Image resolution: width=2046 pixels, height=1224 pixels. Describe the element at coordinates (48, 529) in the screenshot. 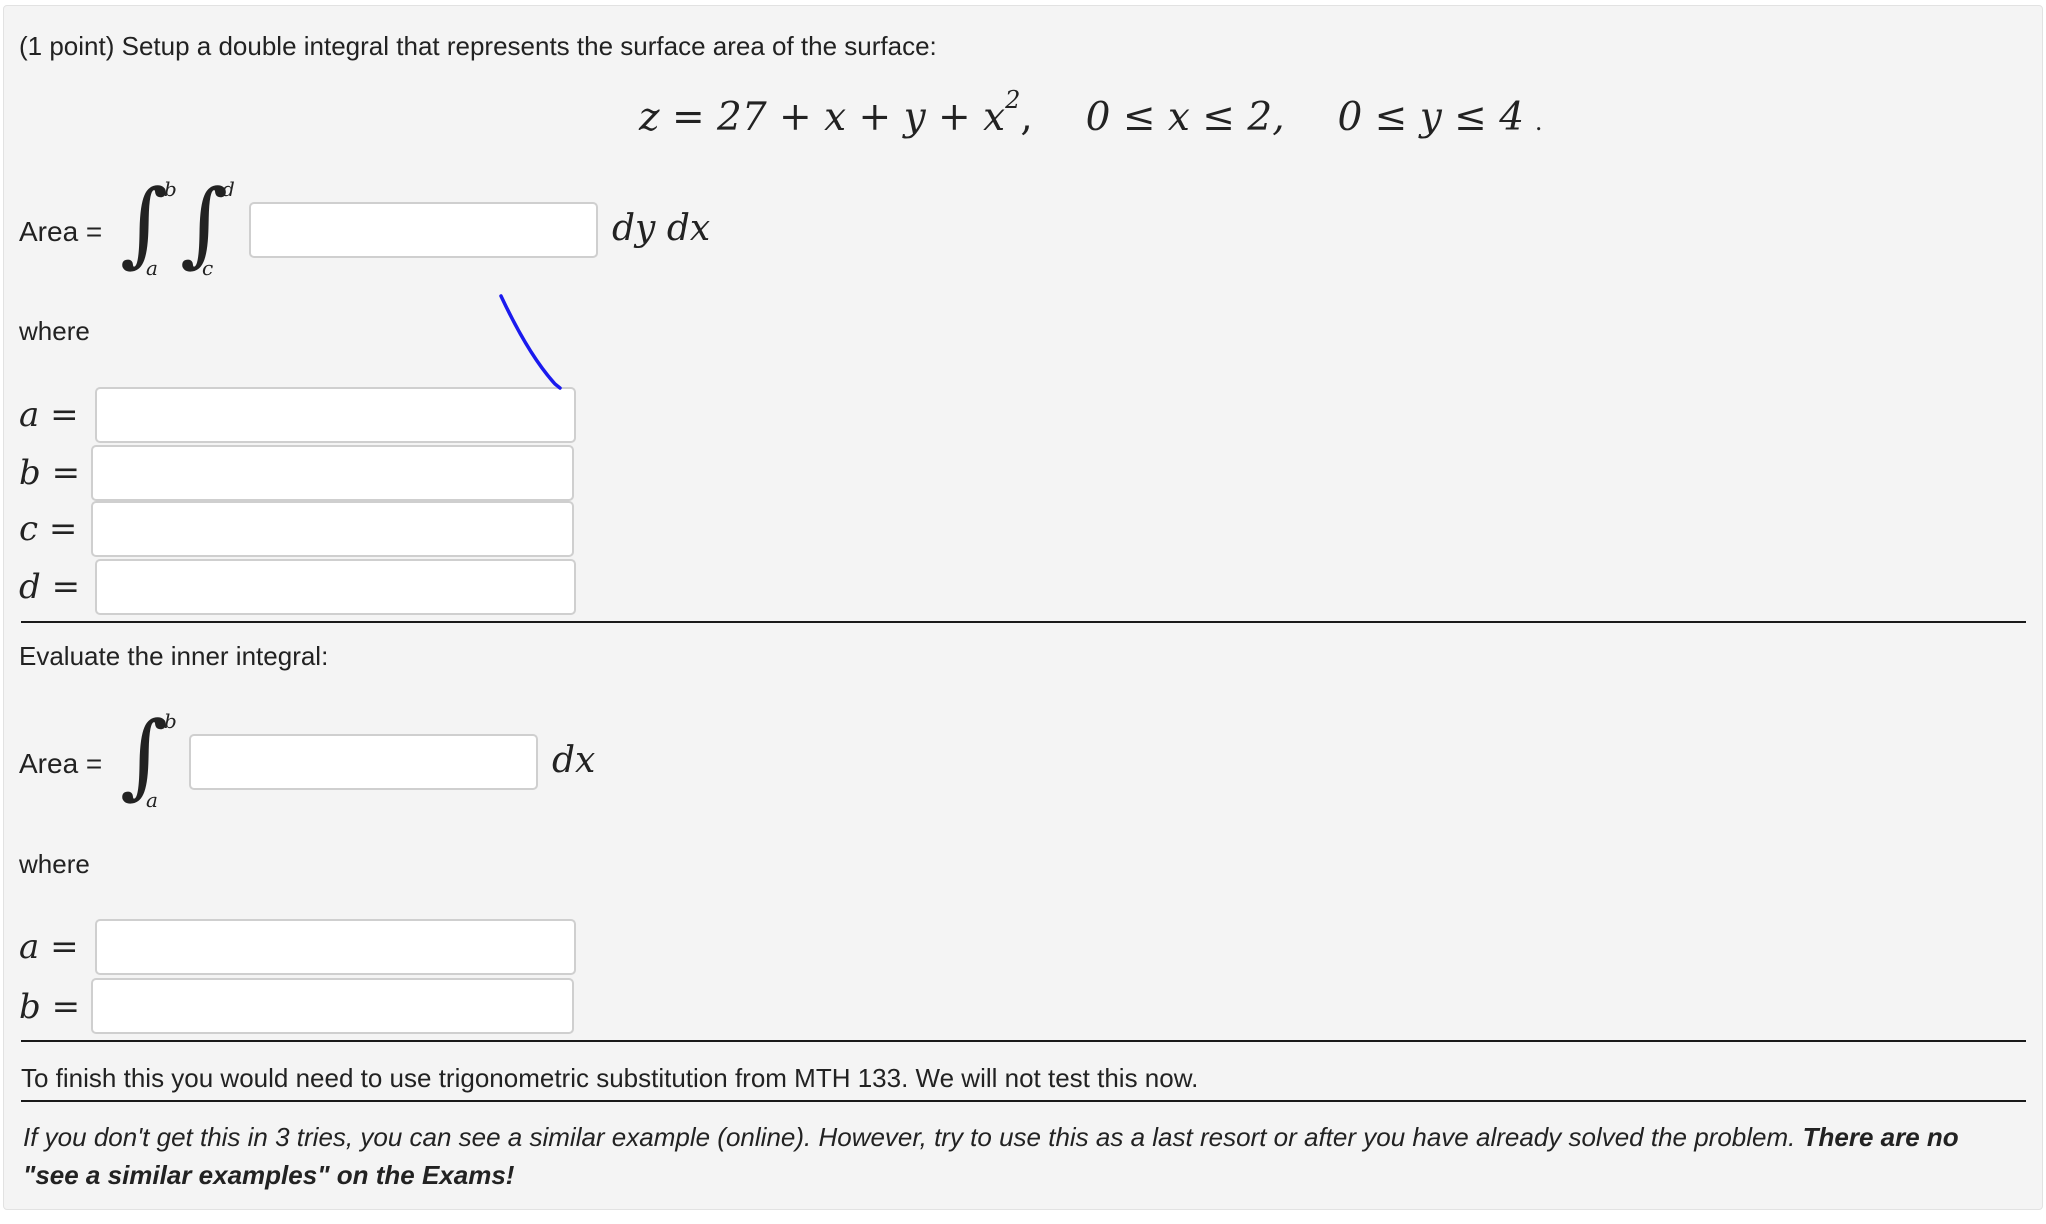

I see `field-c-label: c =` at that location.